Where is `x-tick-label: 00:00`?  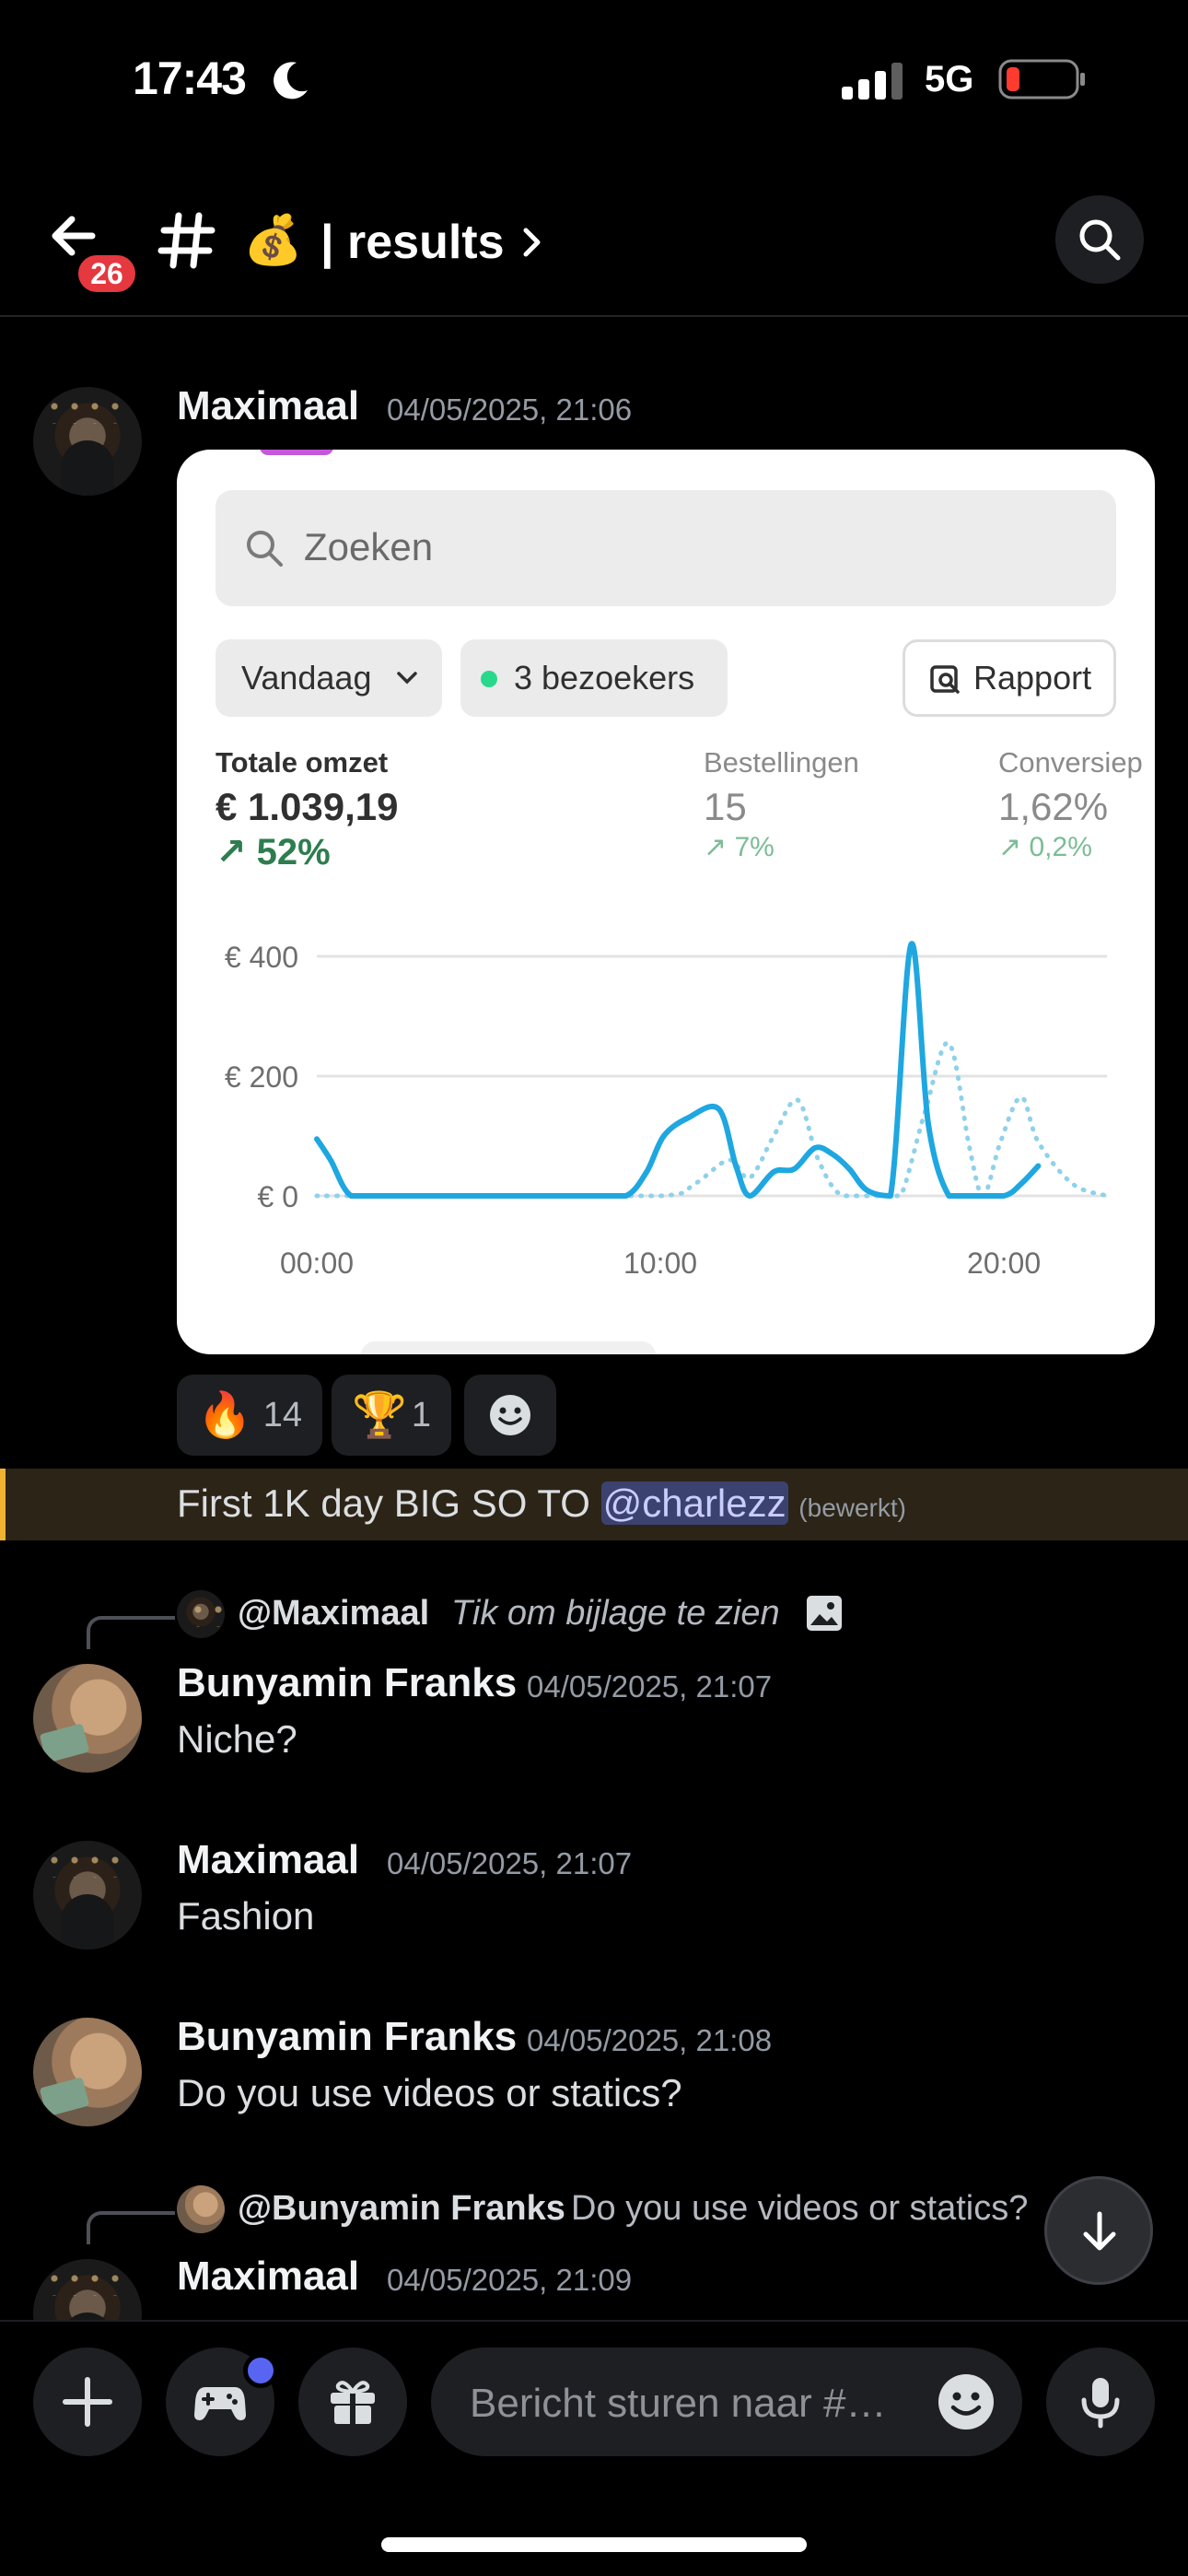 x-tick-label: 00:00 is located at coordinates (317, 1264).